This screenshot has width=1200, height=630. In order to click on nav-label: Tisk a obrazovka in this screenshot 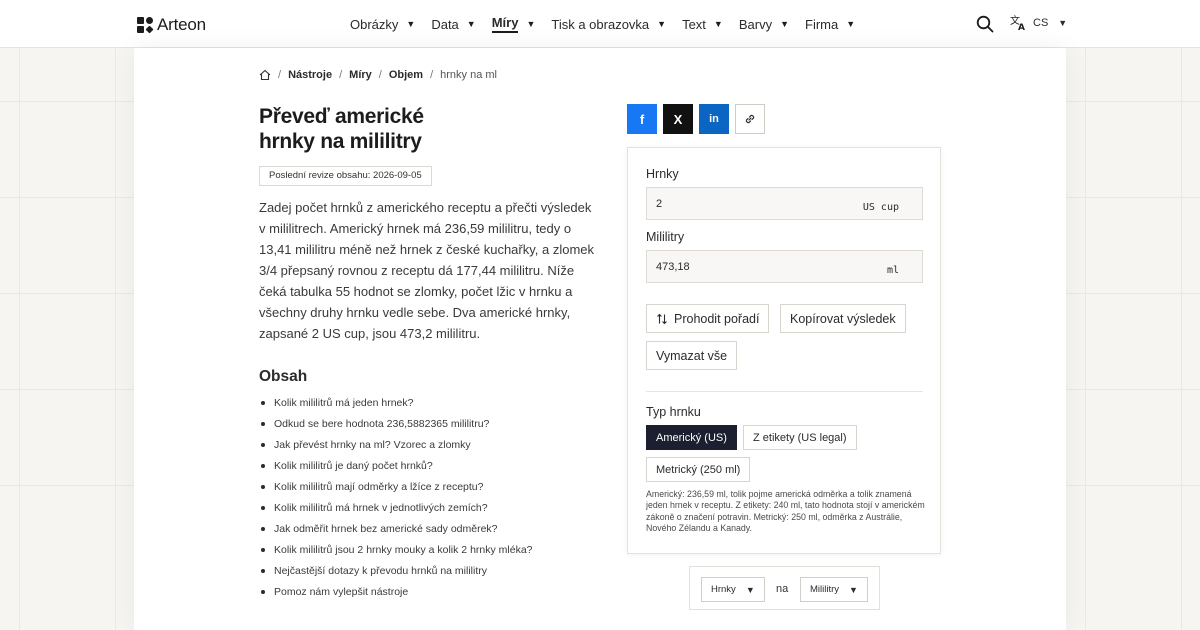, I will do `click(600, 24)`.